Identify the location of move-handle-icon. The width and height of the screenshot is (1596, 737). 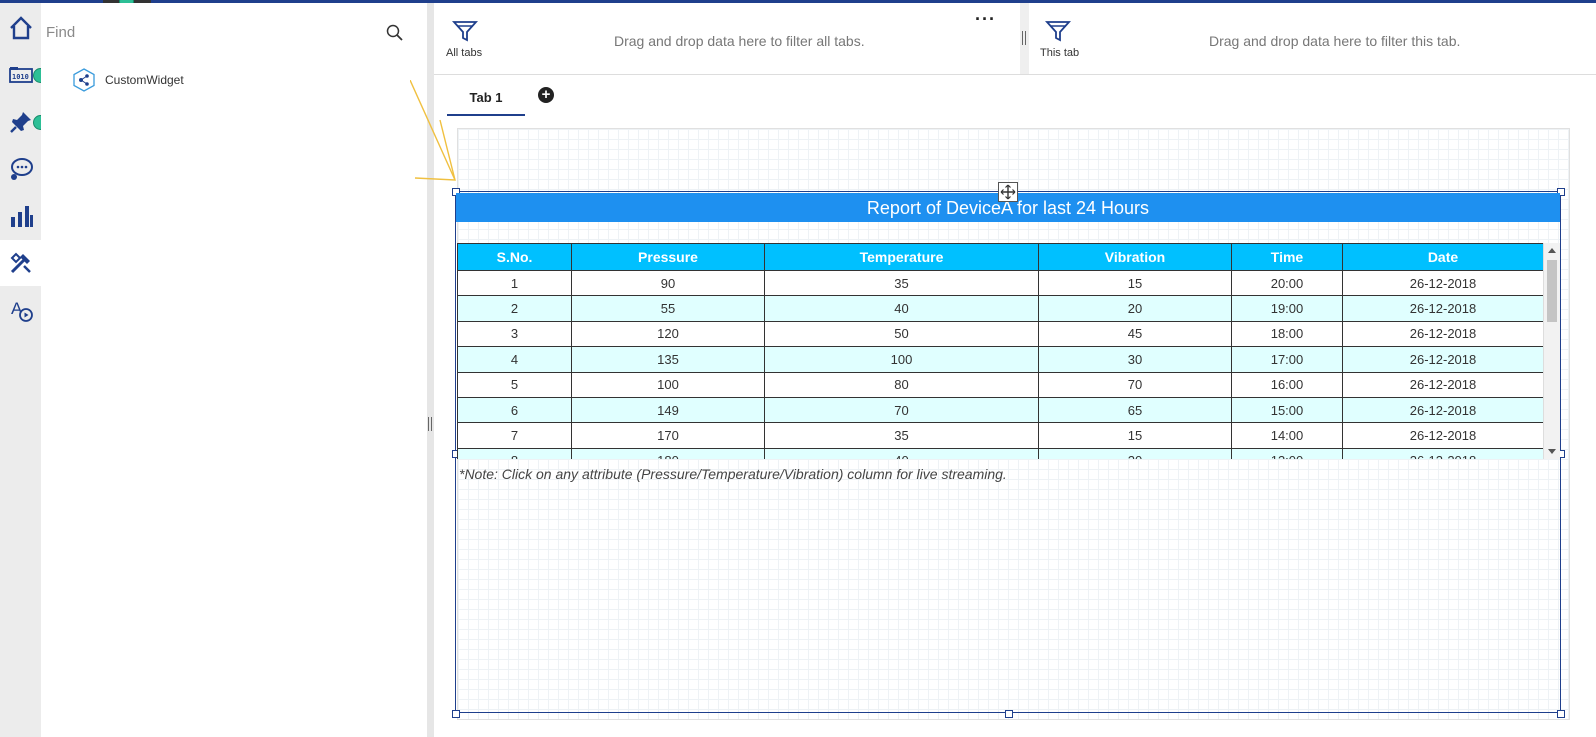
(1008, 192).